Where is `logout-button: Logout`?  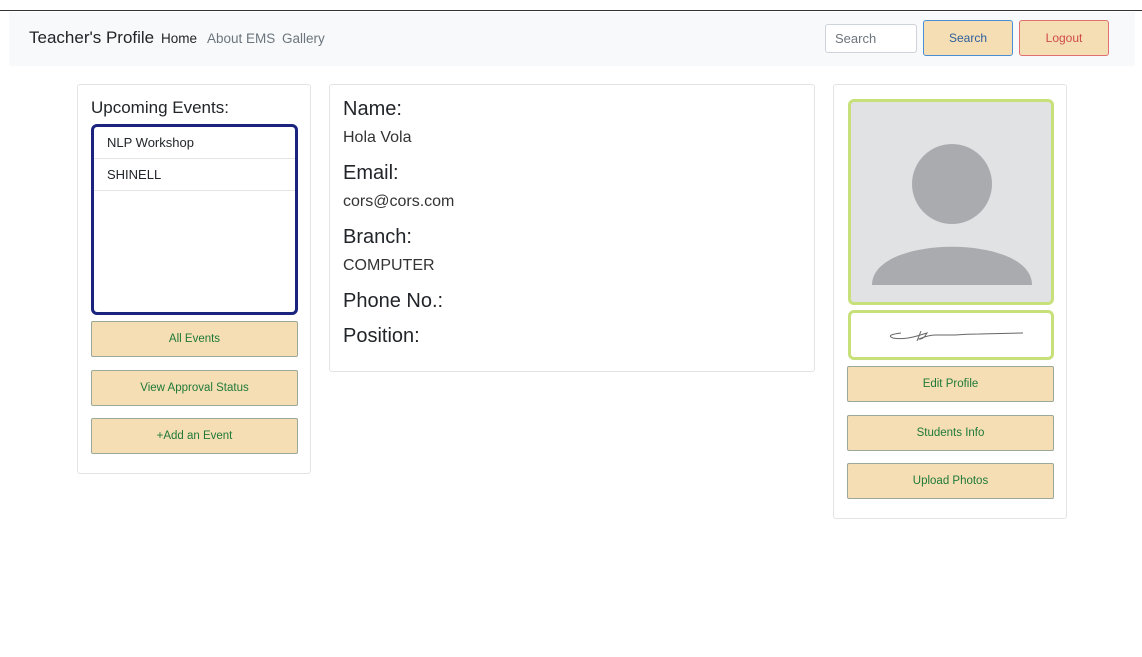
logout-button: Logout is located at coordinates (1064, 38).